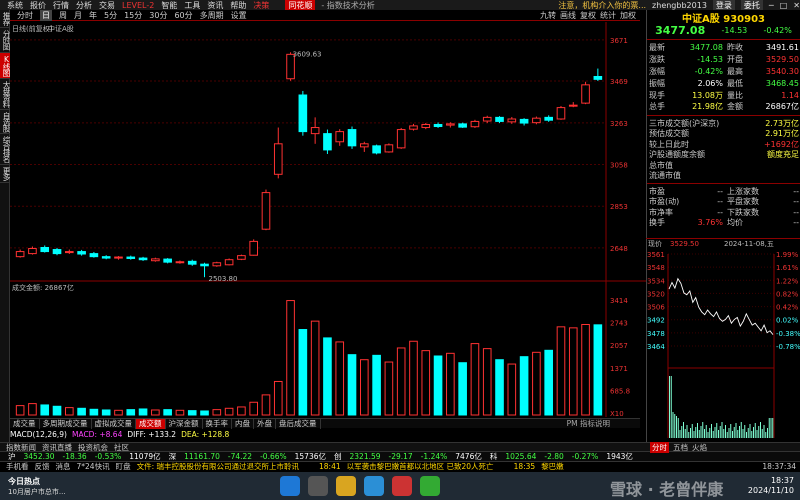 Image resolution: width=800 pixels, height=500 pixels. I want to click on ticker-item: 15736亿, so click(310, 456).